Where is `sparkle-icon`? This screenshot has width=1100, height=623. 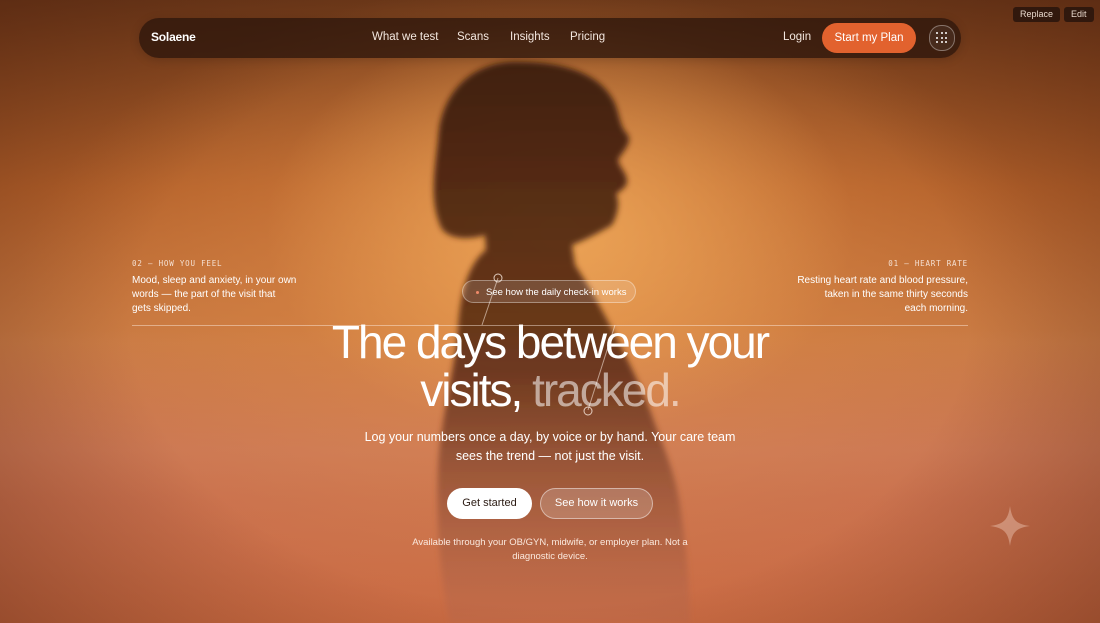
sparkle-icon is located at coordinates (1010, 526).